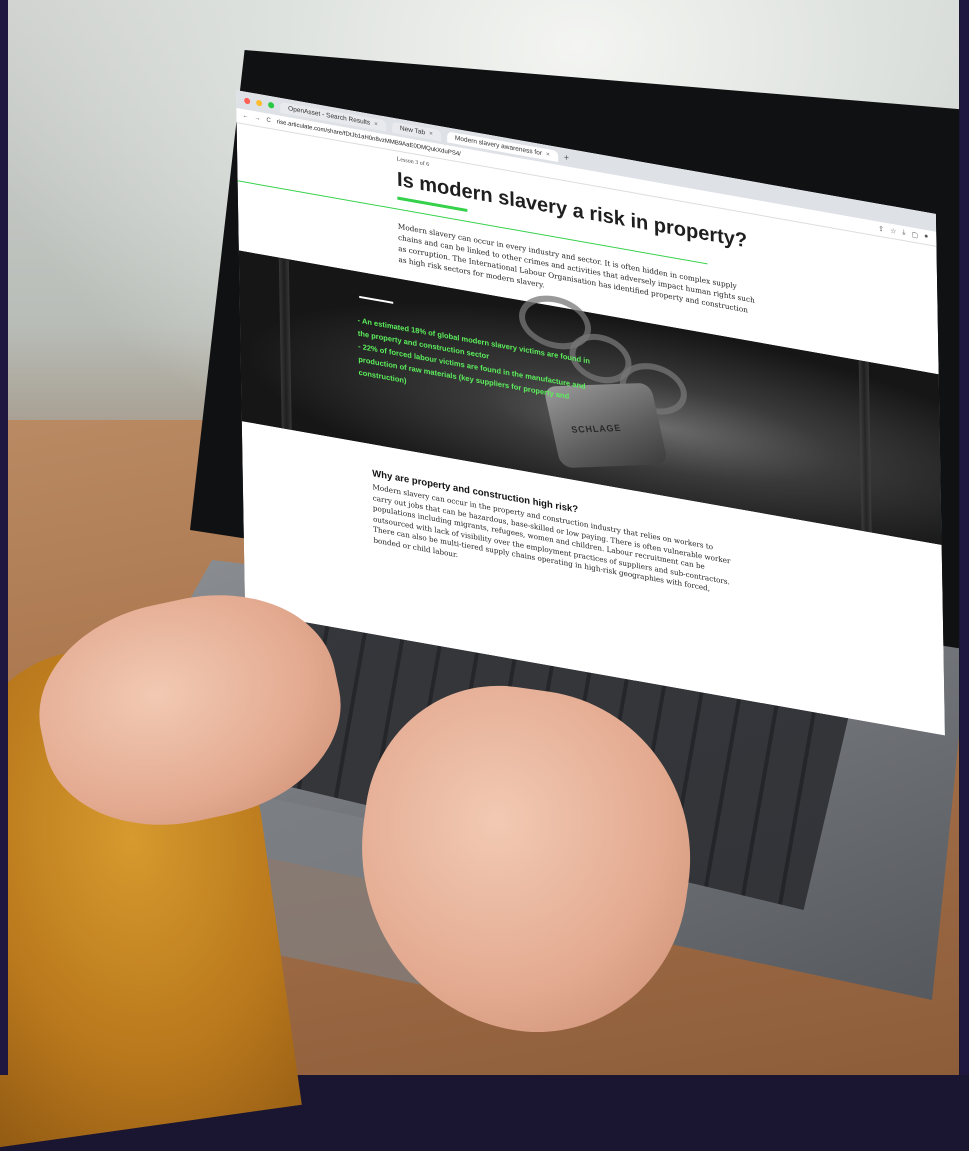 This screenshot has height=1151, width=969. I want to click on profile-icon: ●, so click(926, 237).